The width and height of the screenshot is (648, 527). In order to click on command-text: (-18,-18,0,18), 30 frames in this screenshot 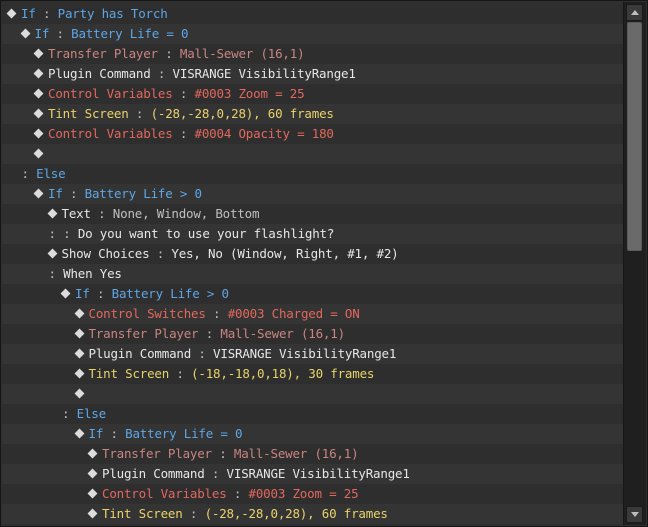, I will do `click(283, 373)`.